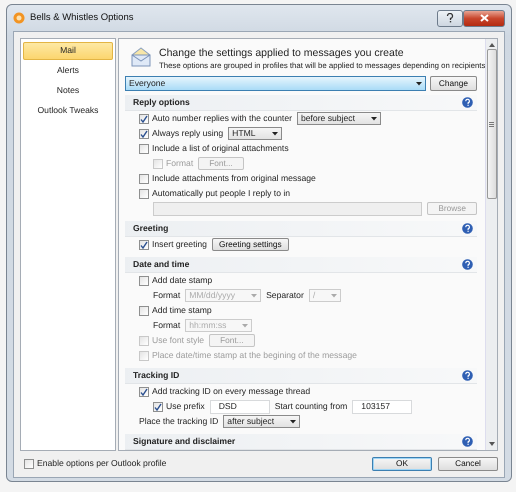 The image size is (516, 492). What do you see at coordinates (182, 311) in the screenshot?
I see `checkbox-label: Add time stamp` at bounding box center [182, 311].